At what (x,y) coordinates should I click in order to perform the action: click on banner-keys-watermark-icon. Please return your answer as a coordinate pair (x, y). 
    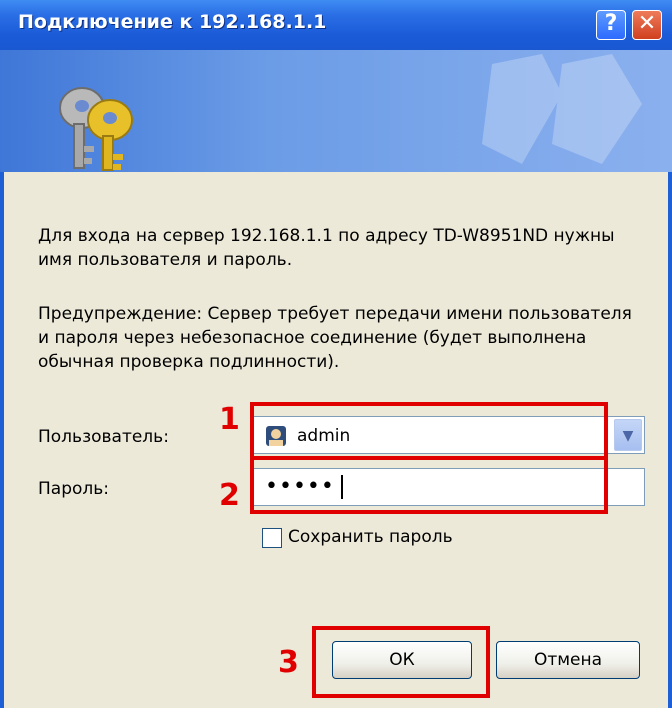
    Looking at the image, I should click on (562, 109).